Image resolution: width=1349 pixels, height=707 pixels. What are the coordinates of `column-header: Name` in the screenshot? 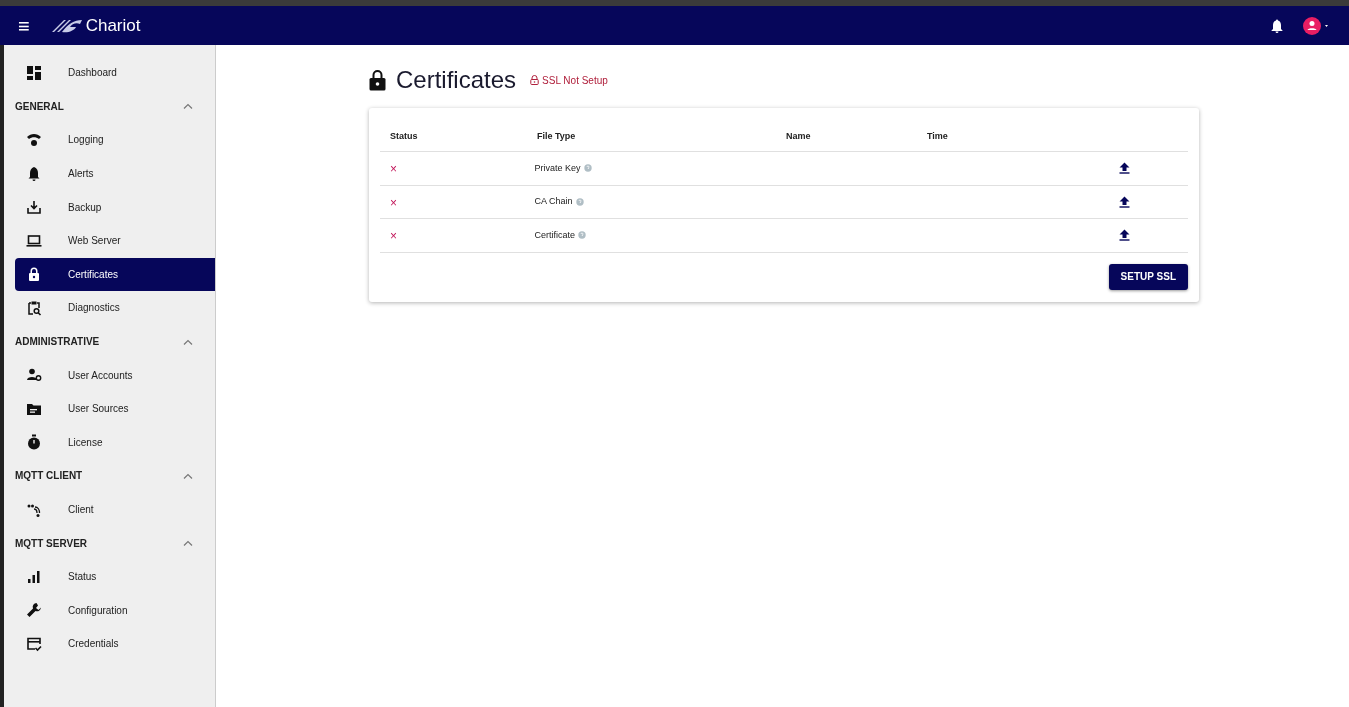 It's located at (798, 136).